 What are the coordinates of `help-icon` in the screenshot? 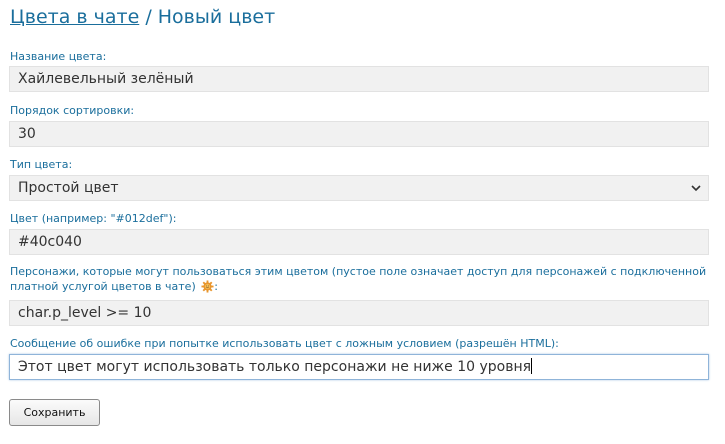 It's located at (207, 286).